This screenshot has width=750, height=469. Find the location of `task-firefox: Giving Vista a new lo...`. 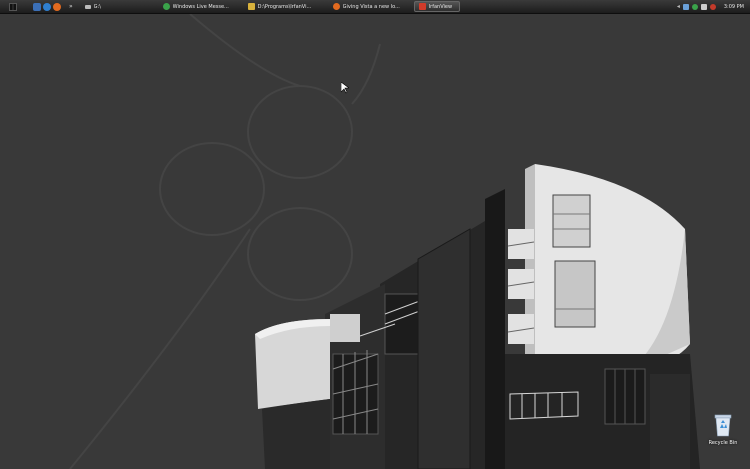

task-firefox: Giving Vista a new lo... is located at coordinates (370, 6).